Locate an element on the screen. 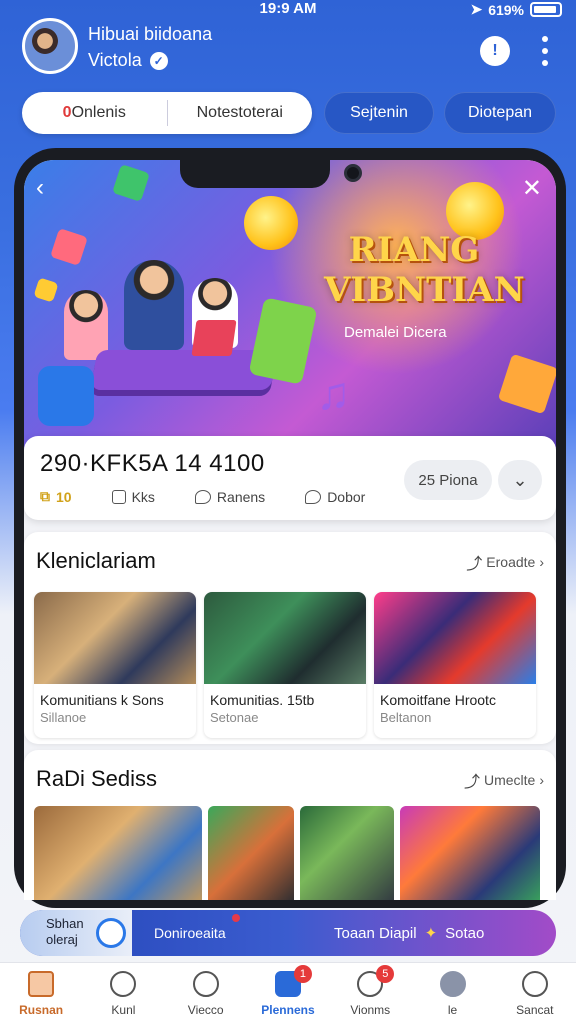 The height and width of the screenshot is (1024, 576). tab-prefix: 0 is located at coordinates (67, 112).